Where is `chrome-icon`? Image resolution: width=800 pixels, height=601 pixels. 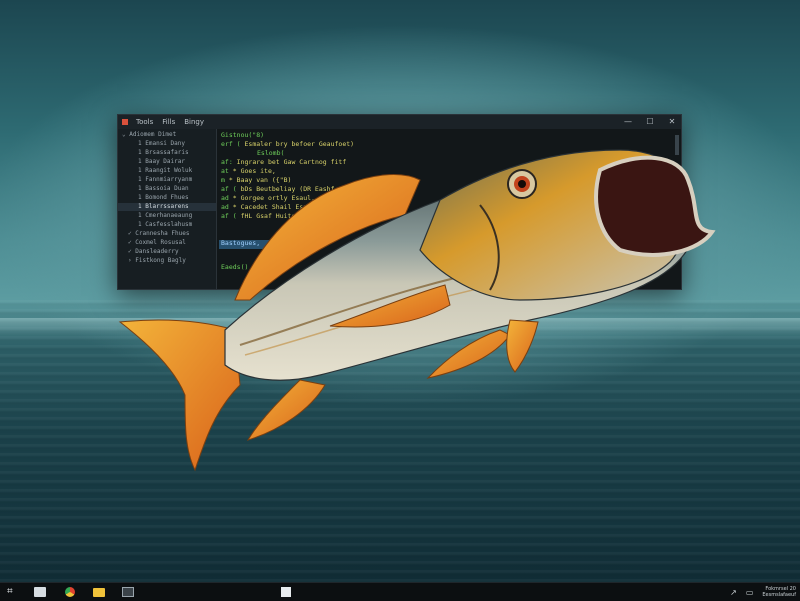 chrome-icon is located at coordinates (70, 592).